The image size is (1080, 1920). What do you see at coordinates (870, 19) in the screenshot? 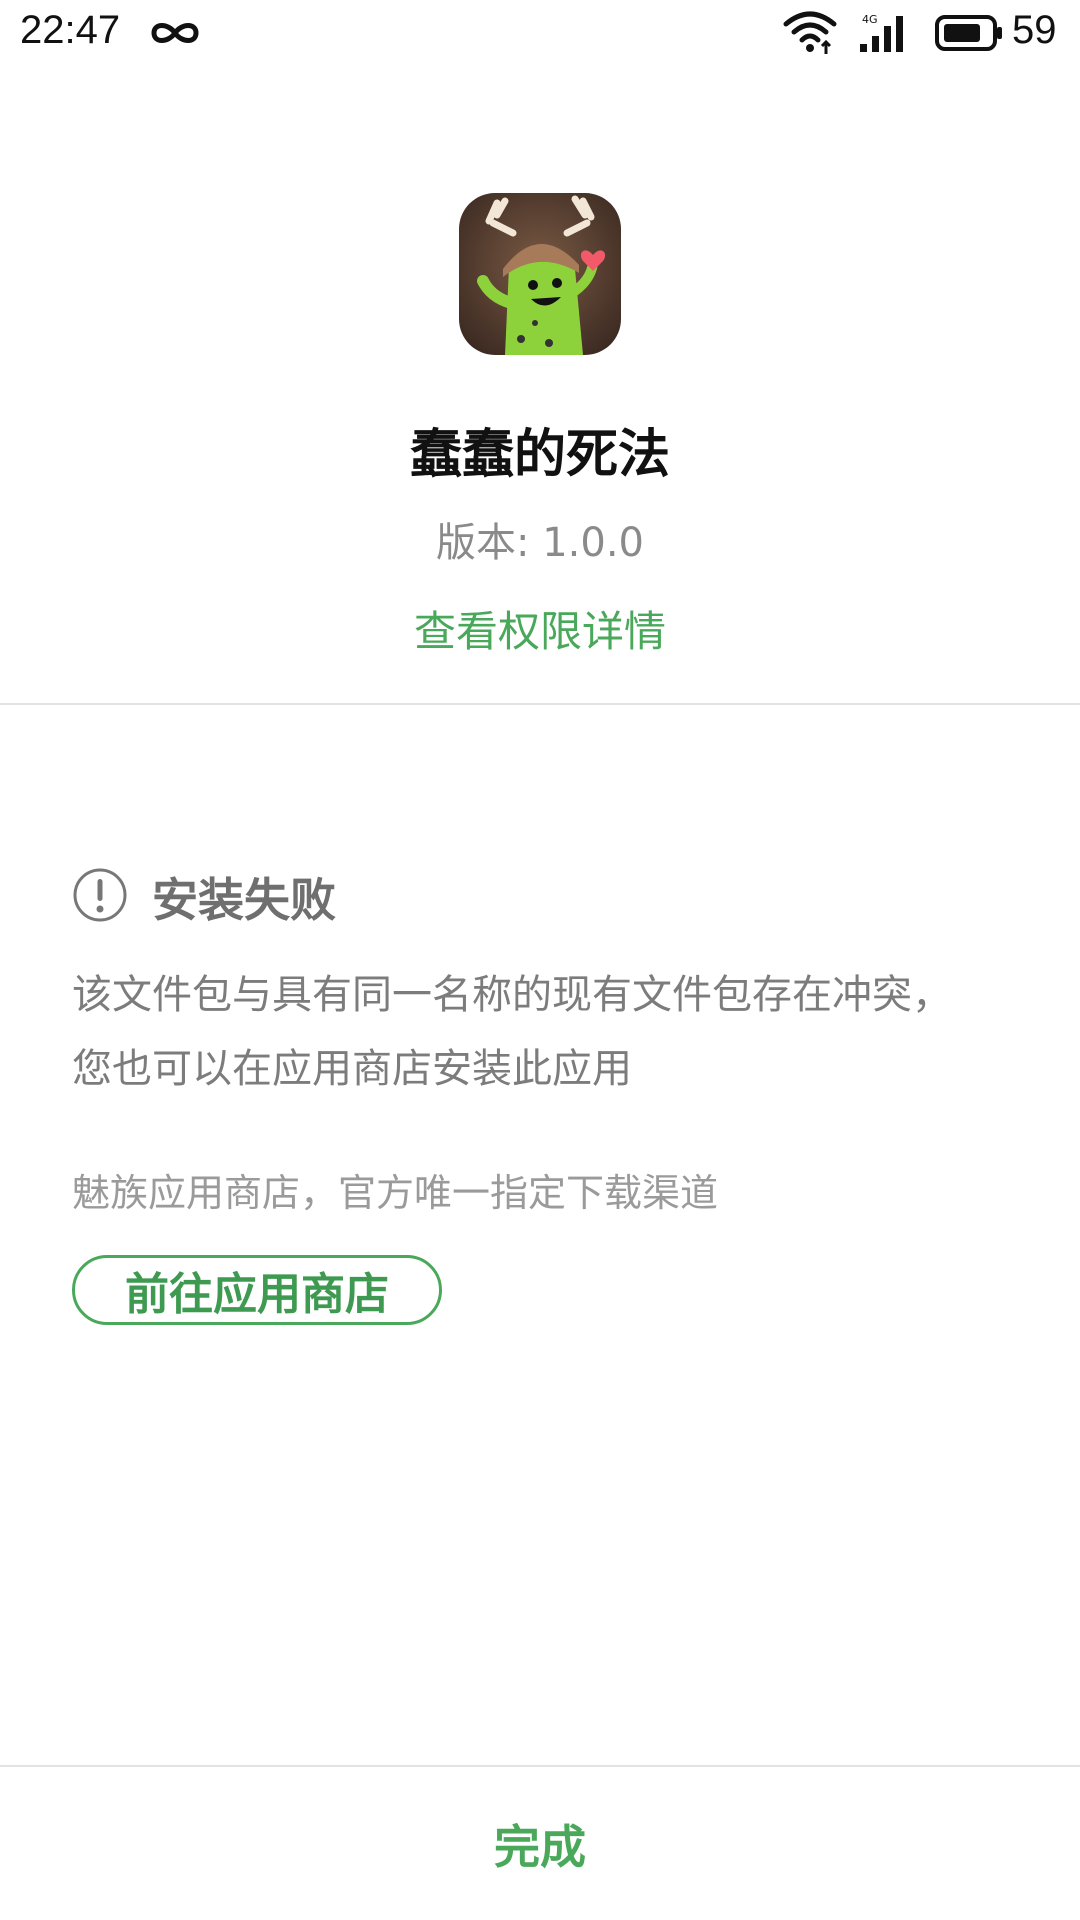
I see `network-type-label: 4G` at bounding box center [870, 19].